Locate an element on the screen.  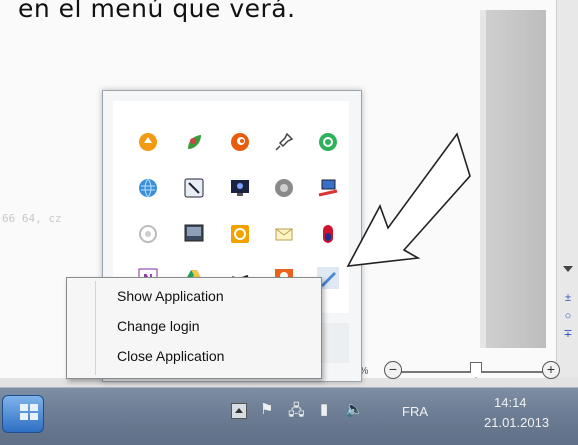
annotation-arrow-icon is located at coordinates (408, 199).